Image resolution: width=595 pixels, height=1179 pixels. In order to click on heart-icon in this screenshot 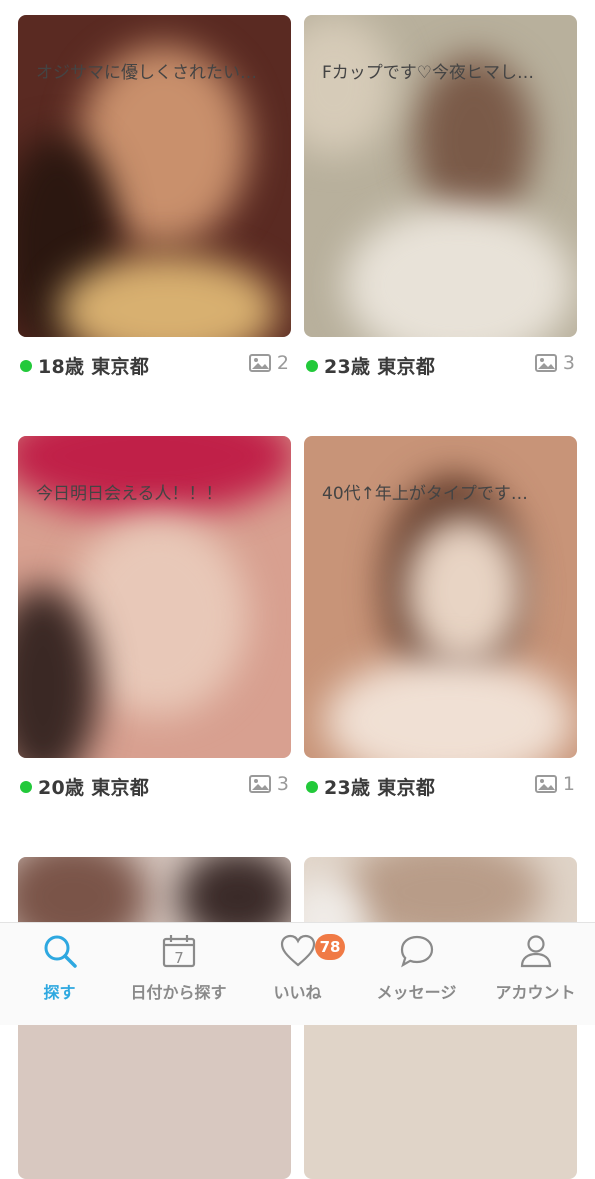, I will do `click(297, 950)`.